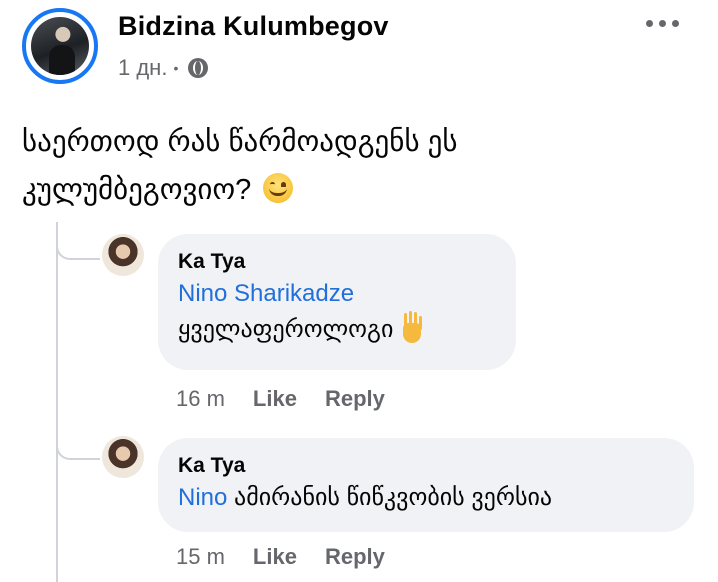 This screenshot has height=582, width=718. Describe the element at coordinates (198, 68) in the screenshot. I see `globe-icon` at that location.